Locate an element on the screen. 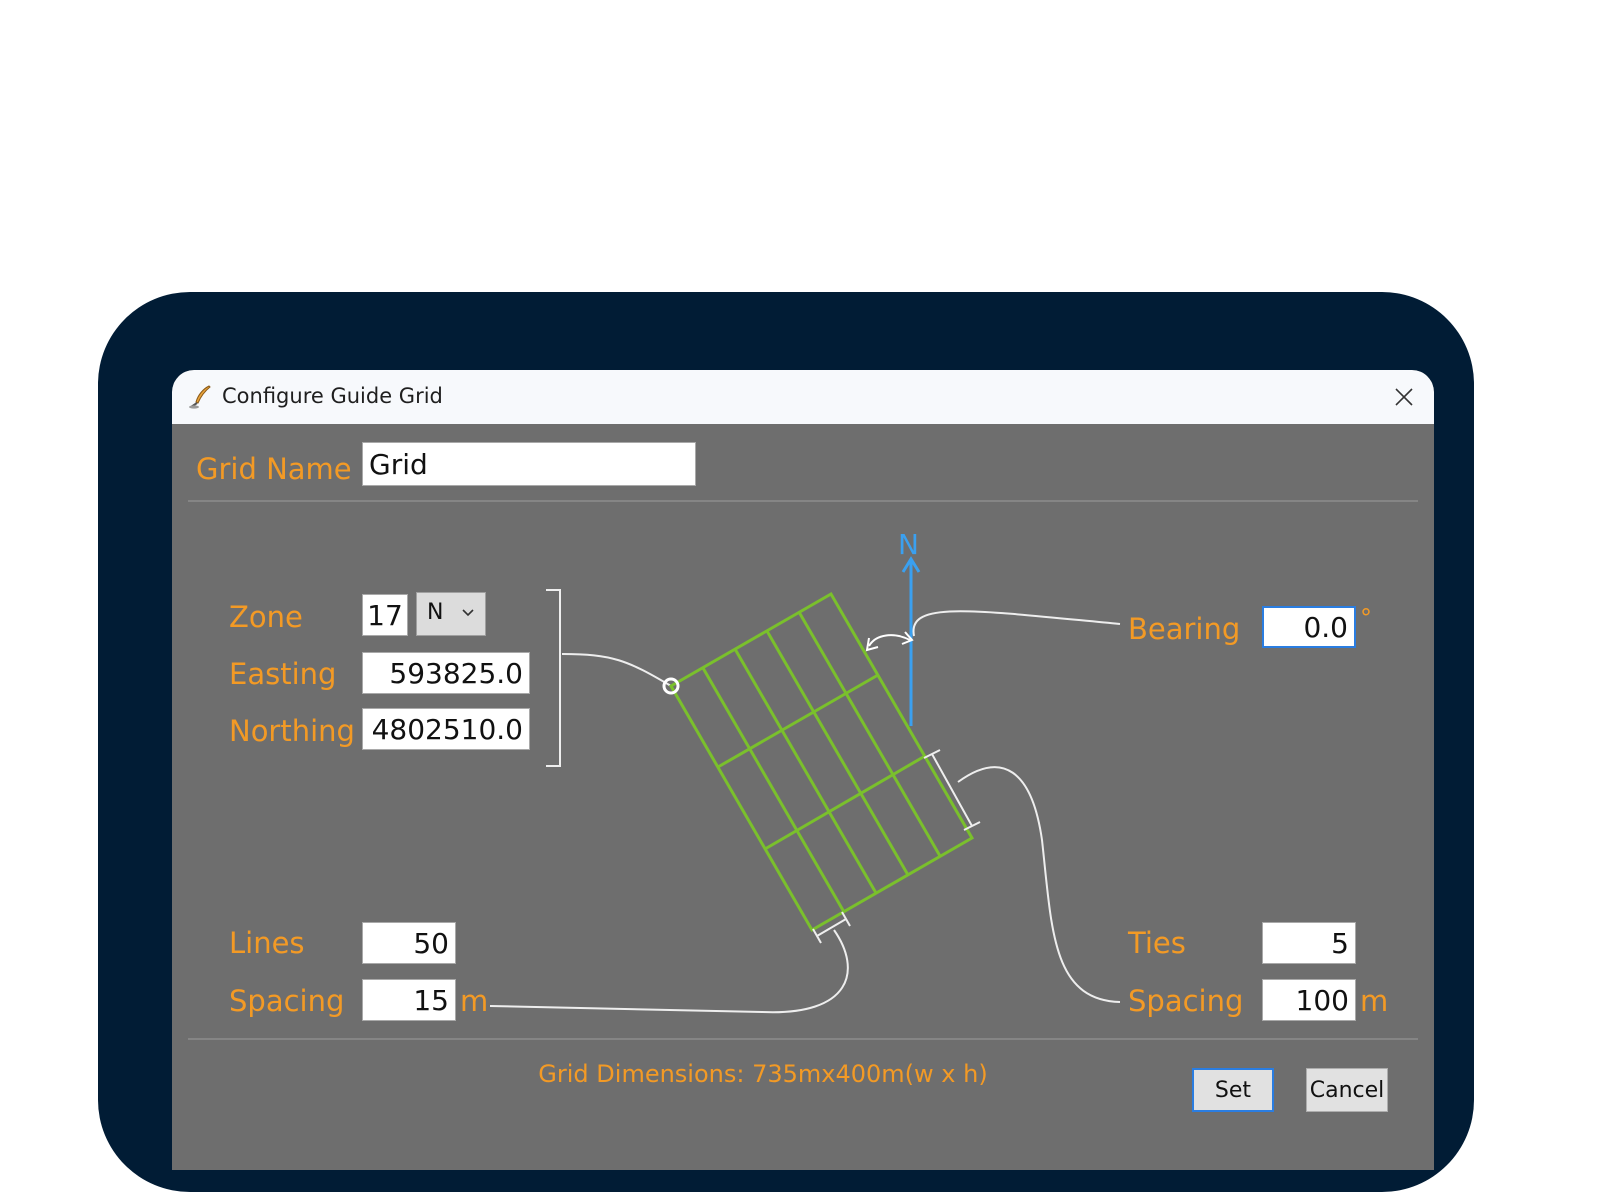  bearing-connector is located at coordinates (1016, 623).